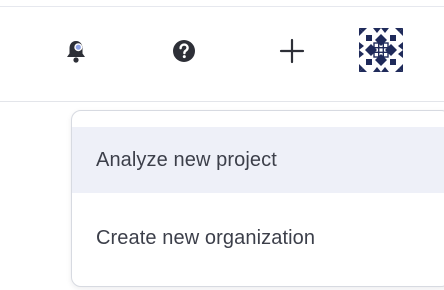 The height and width of the screenshot is (290, 444). What do you see at coordinates (222, 101) in the screenshot?
I see `header-divider` at bounding box center [222, 101].